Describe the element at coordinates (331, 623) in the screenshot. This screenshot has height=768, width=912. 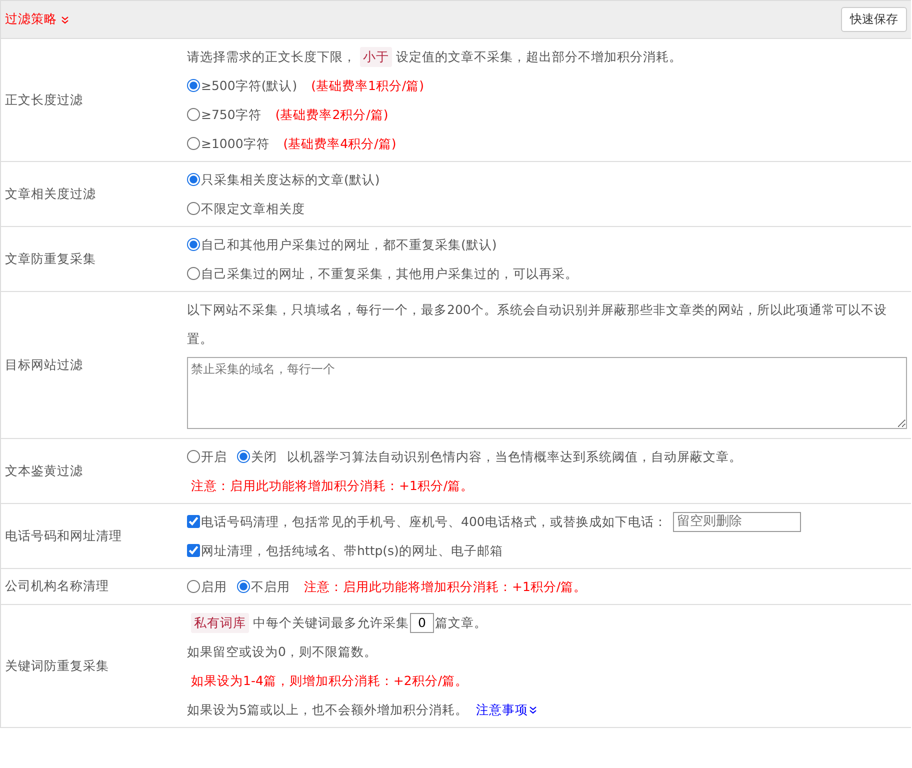
I see `description-text: 中每个关键词最多允许采集` at that location.